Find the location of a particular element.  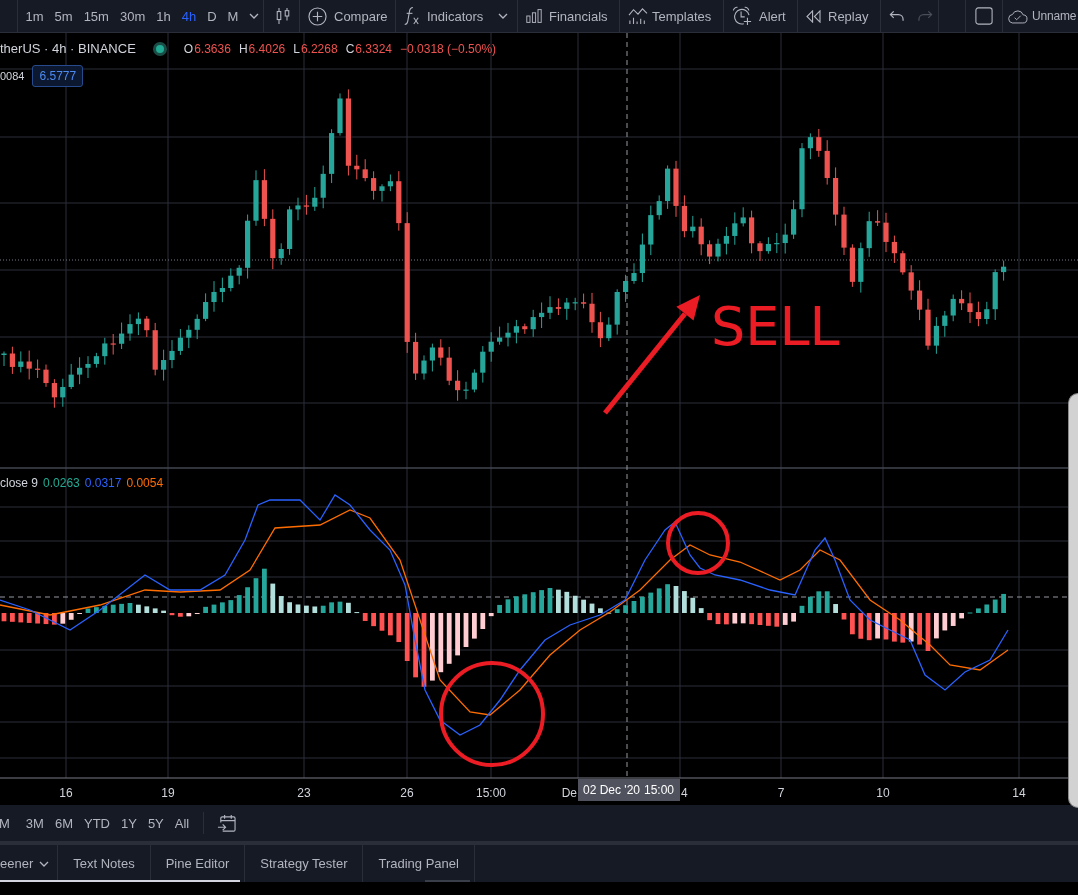

alarm-clock-icon is located at coordinates (742, 16).